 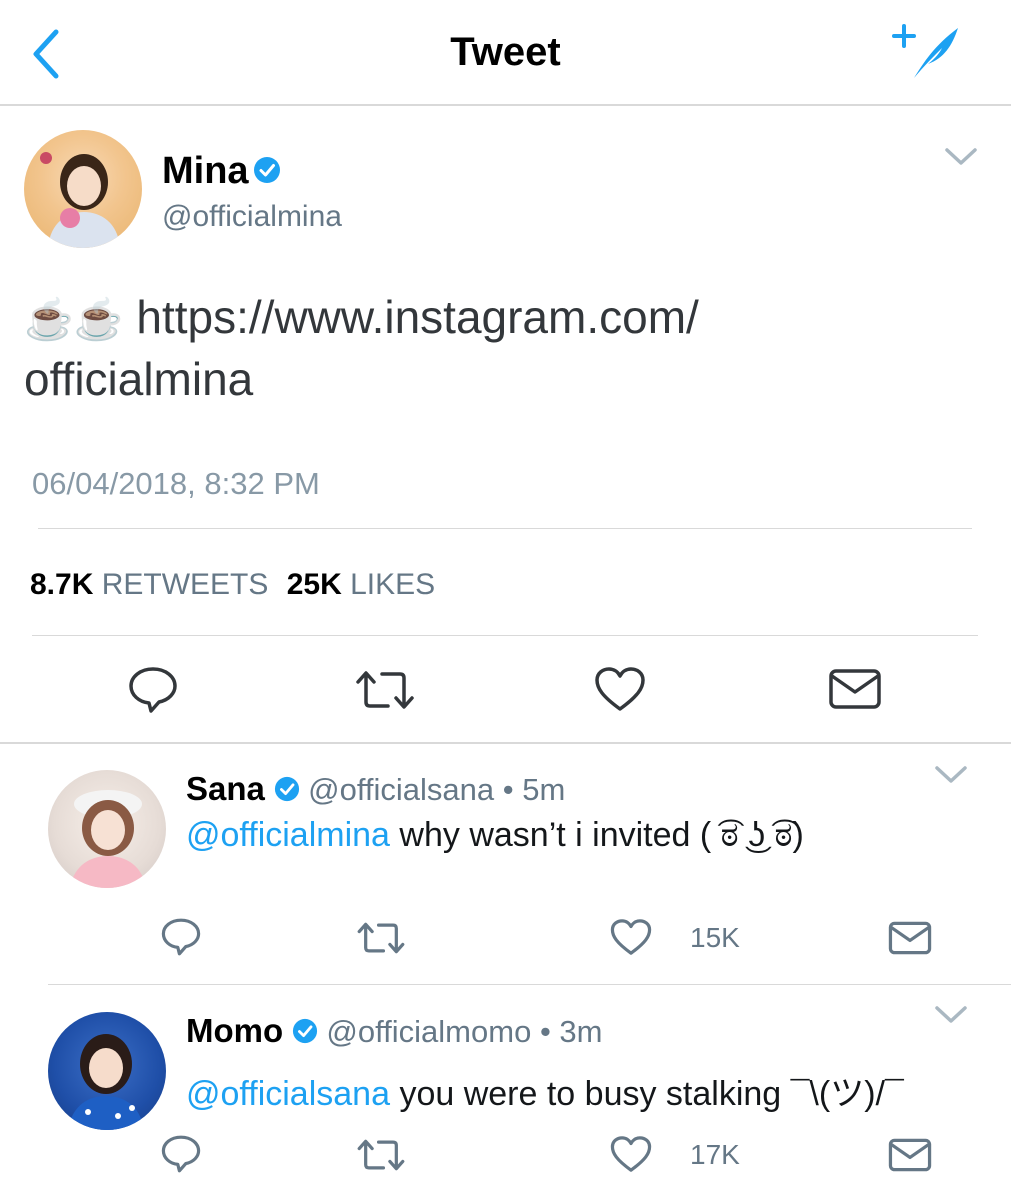 I want to click on reply-header: Sana @officialsana • 5m, so click(x=375, y=789).